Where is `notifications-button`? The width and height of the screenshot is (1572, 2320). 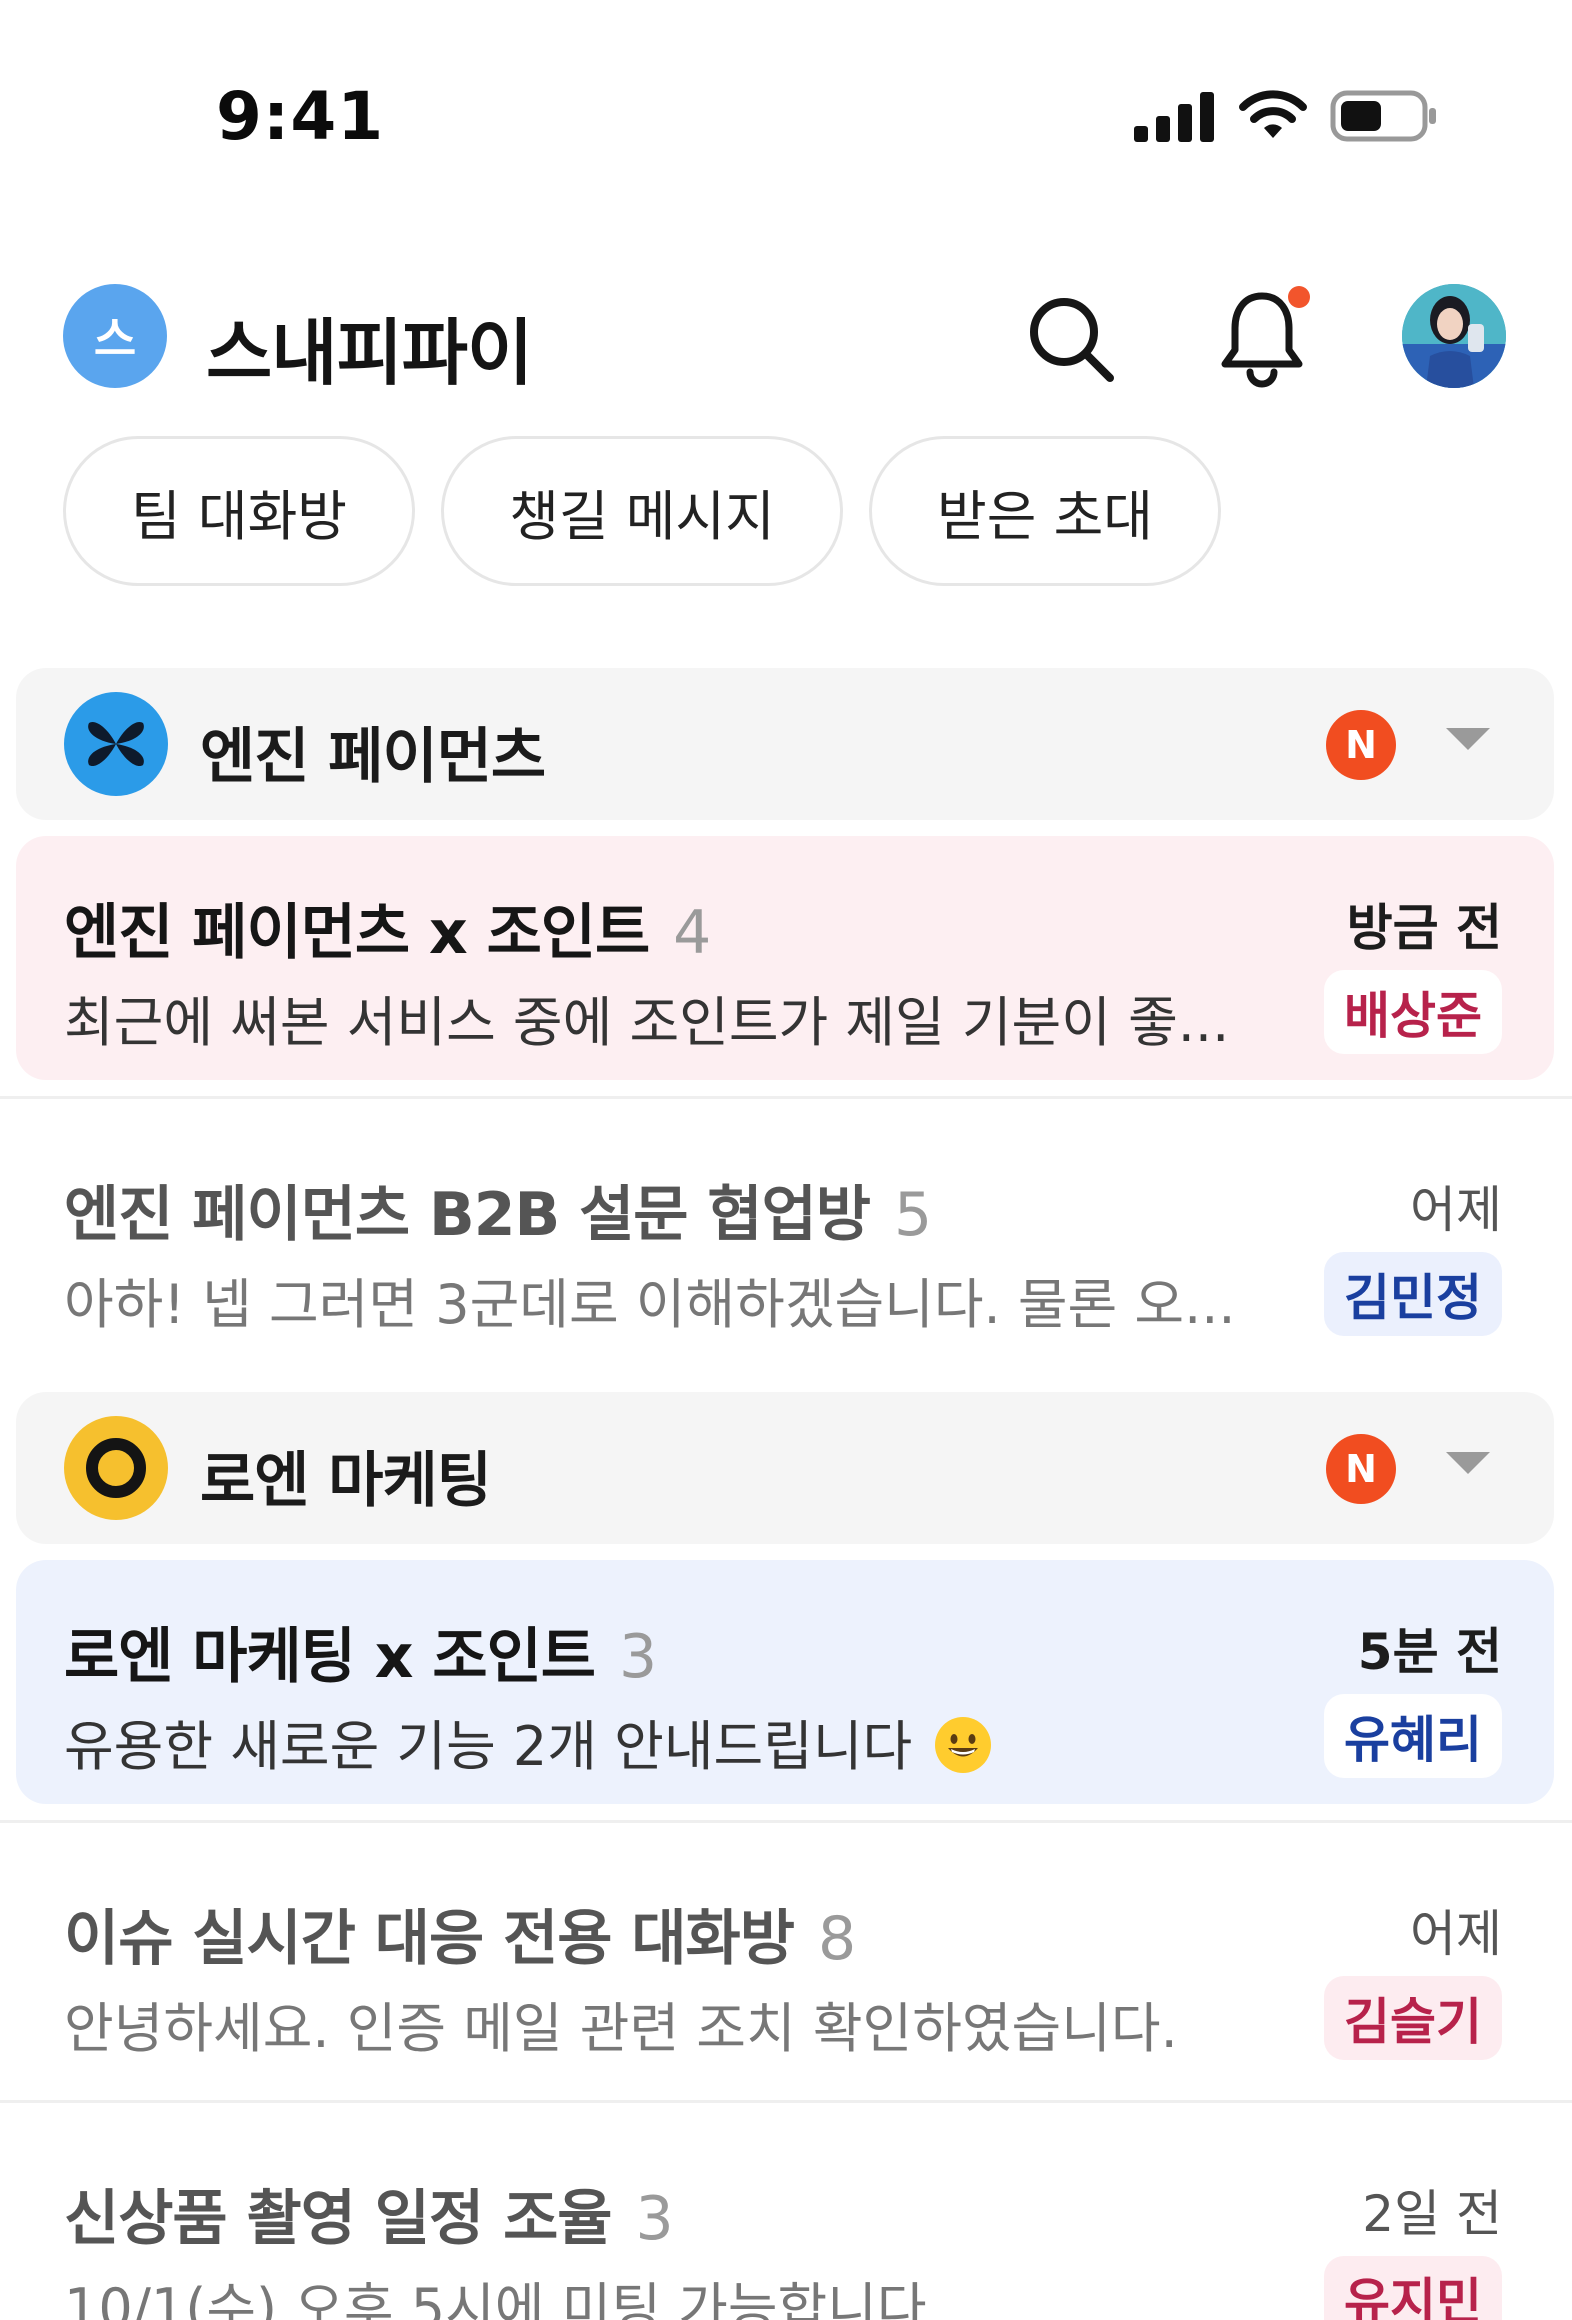 notifications-button is located at coordinates (1262, 338).